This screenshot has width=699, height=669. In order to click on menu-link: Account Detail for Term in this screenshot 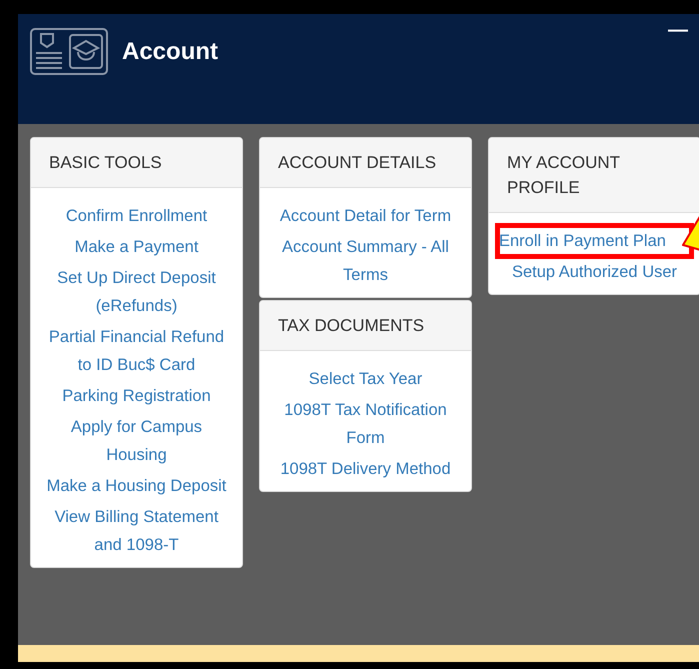, I will do `click(365, 216)`.